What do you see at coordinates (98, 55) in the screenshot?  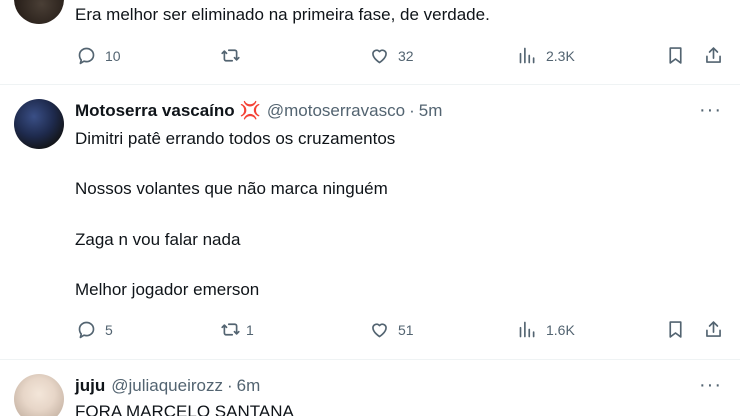 I see `reply-button: 10` at bounding box center [98, 55].